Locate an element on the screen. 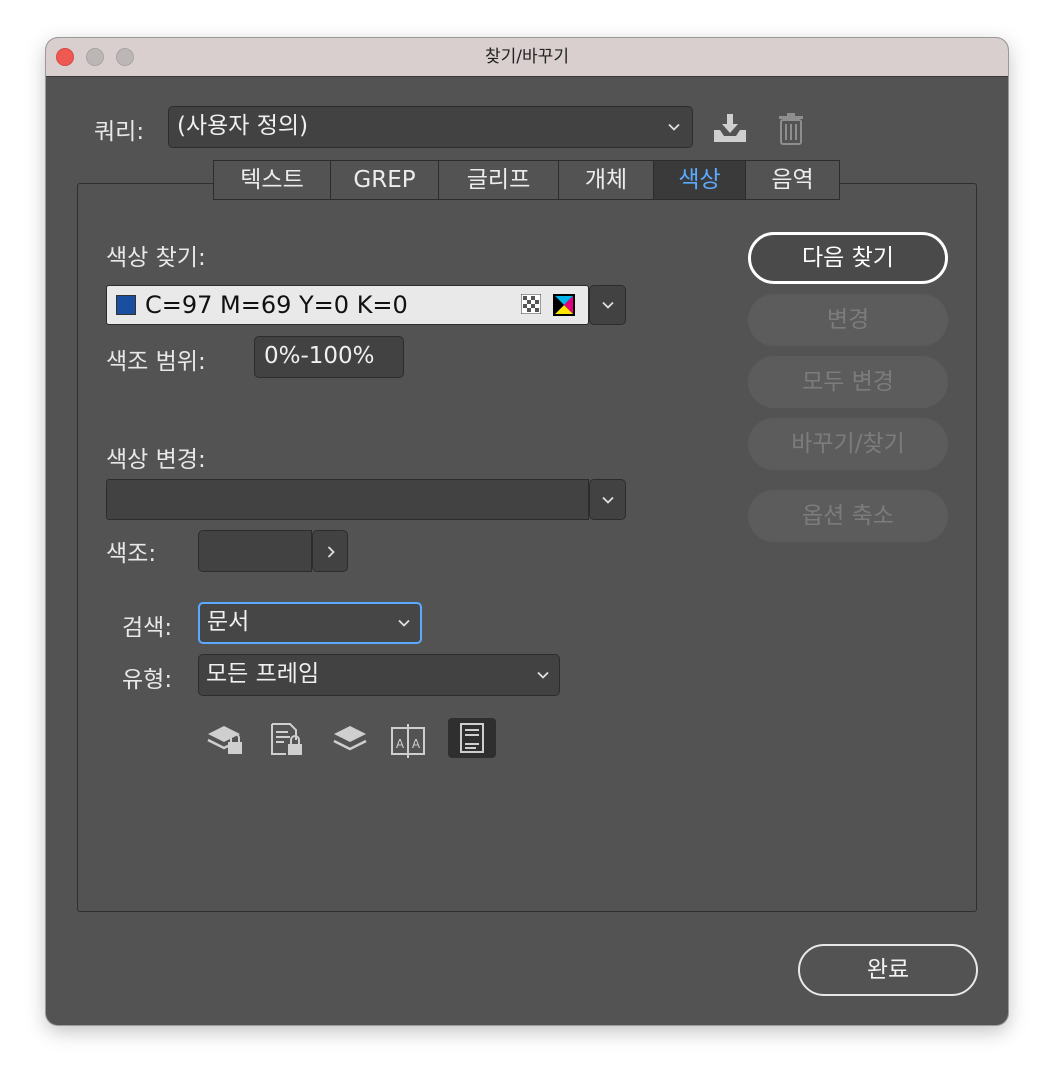 The image size is (1054, 1080). tint-range-field: 0%-100% is located at coordinates (329, 357).